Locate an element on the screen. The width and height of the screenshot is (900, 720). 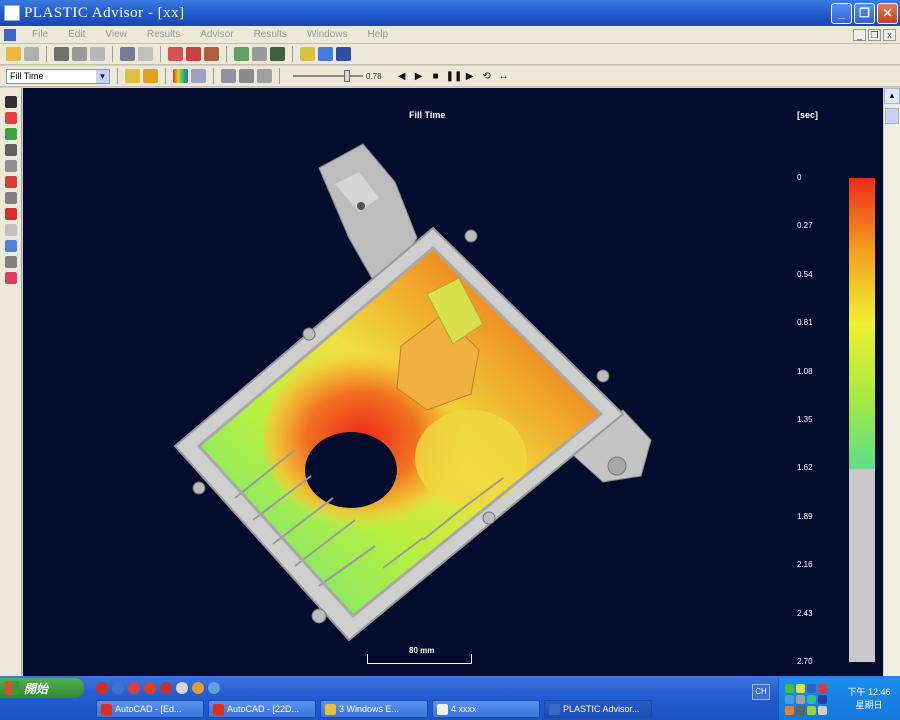
stop-button: ■ is located at coordinates (436, 76).